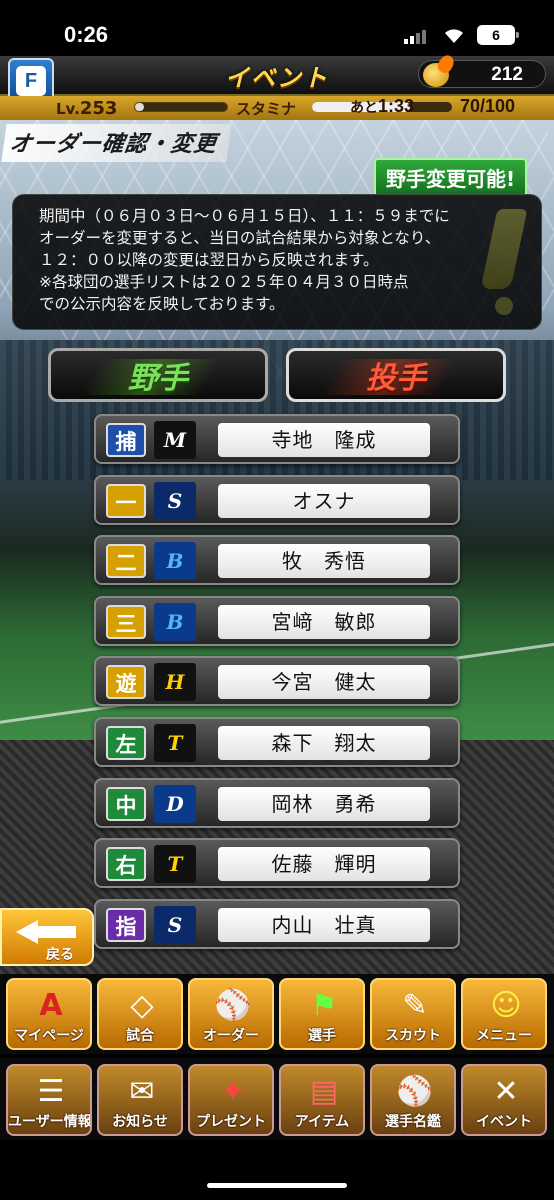 Image resolution: width=554 pixels, height=1200 pixels. I want to click on notice-line: １２：００以降の変更は翌日から反映されます。, so click(209, 260).